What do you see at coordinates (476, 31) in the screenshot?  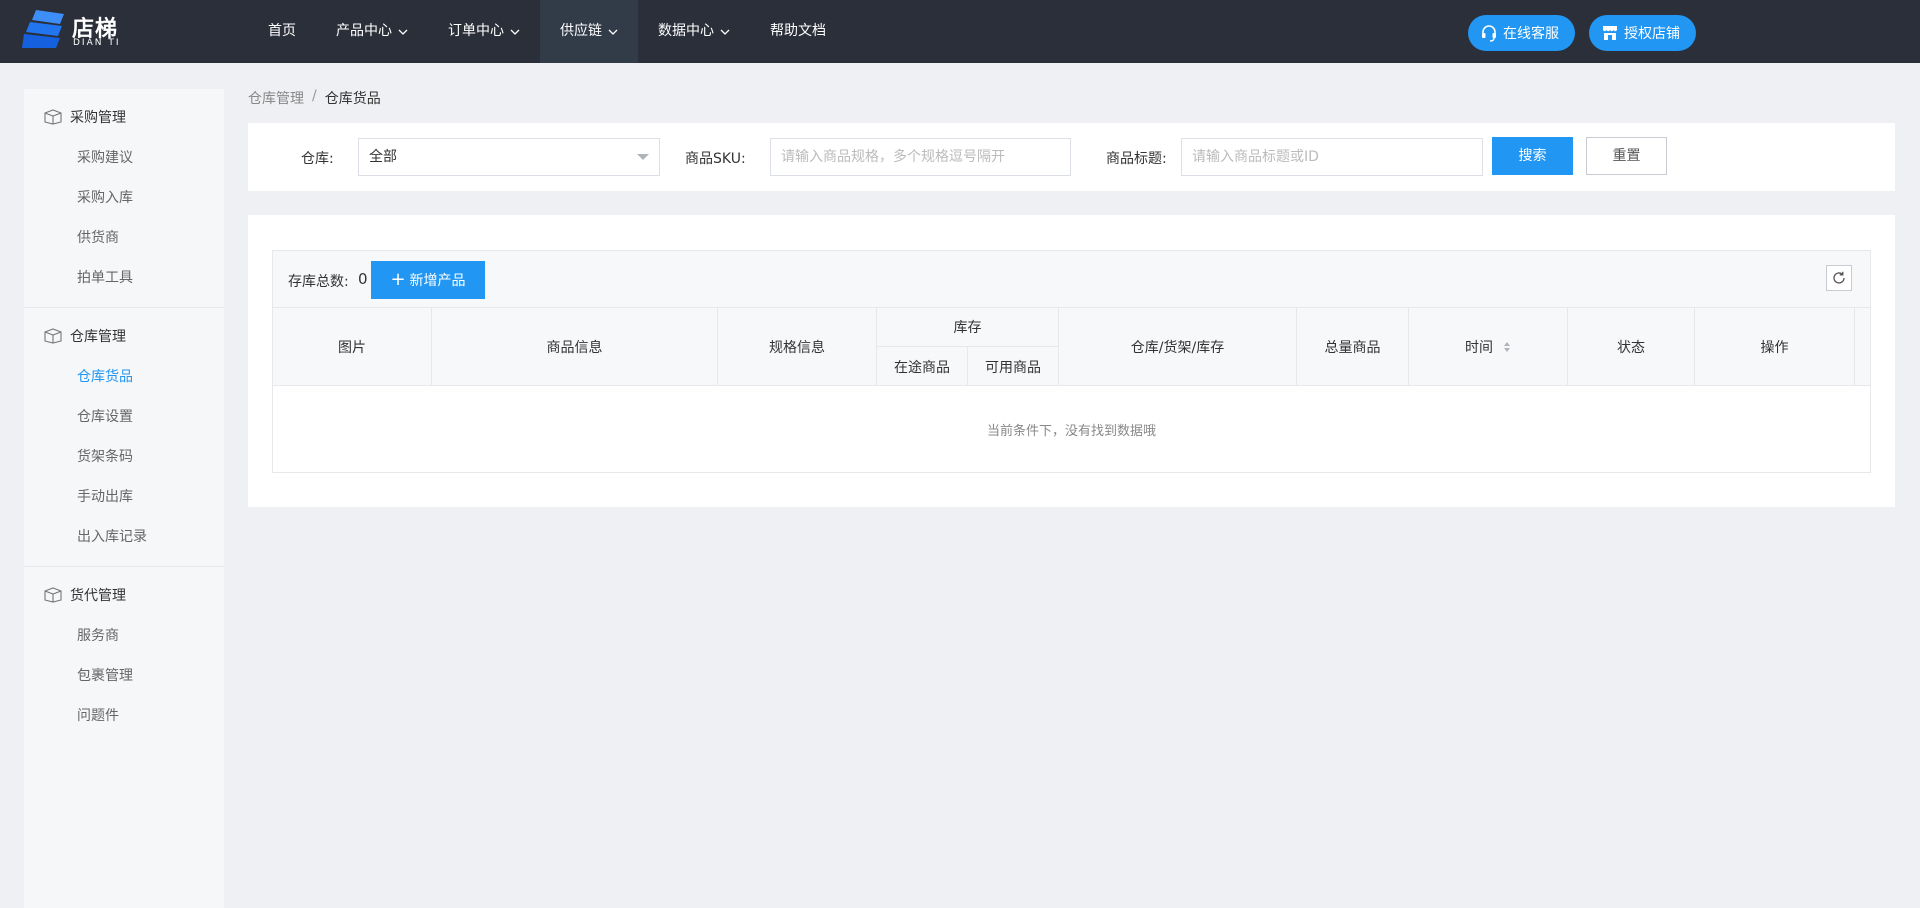 I see `nav-order-center-label: 订单中心` at bounding box center [476, 31].